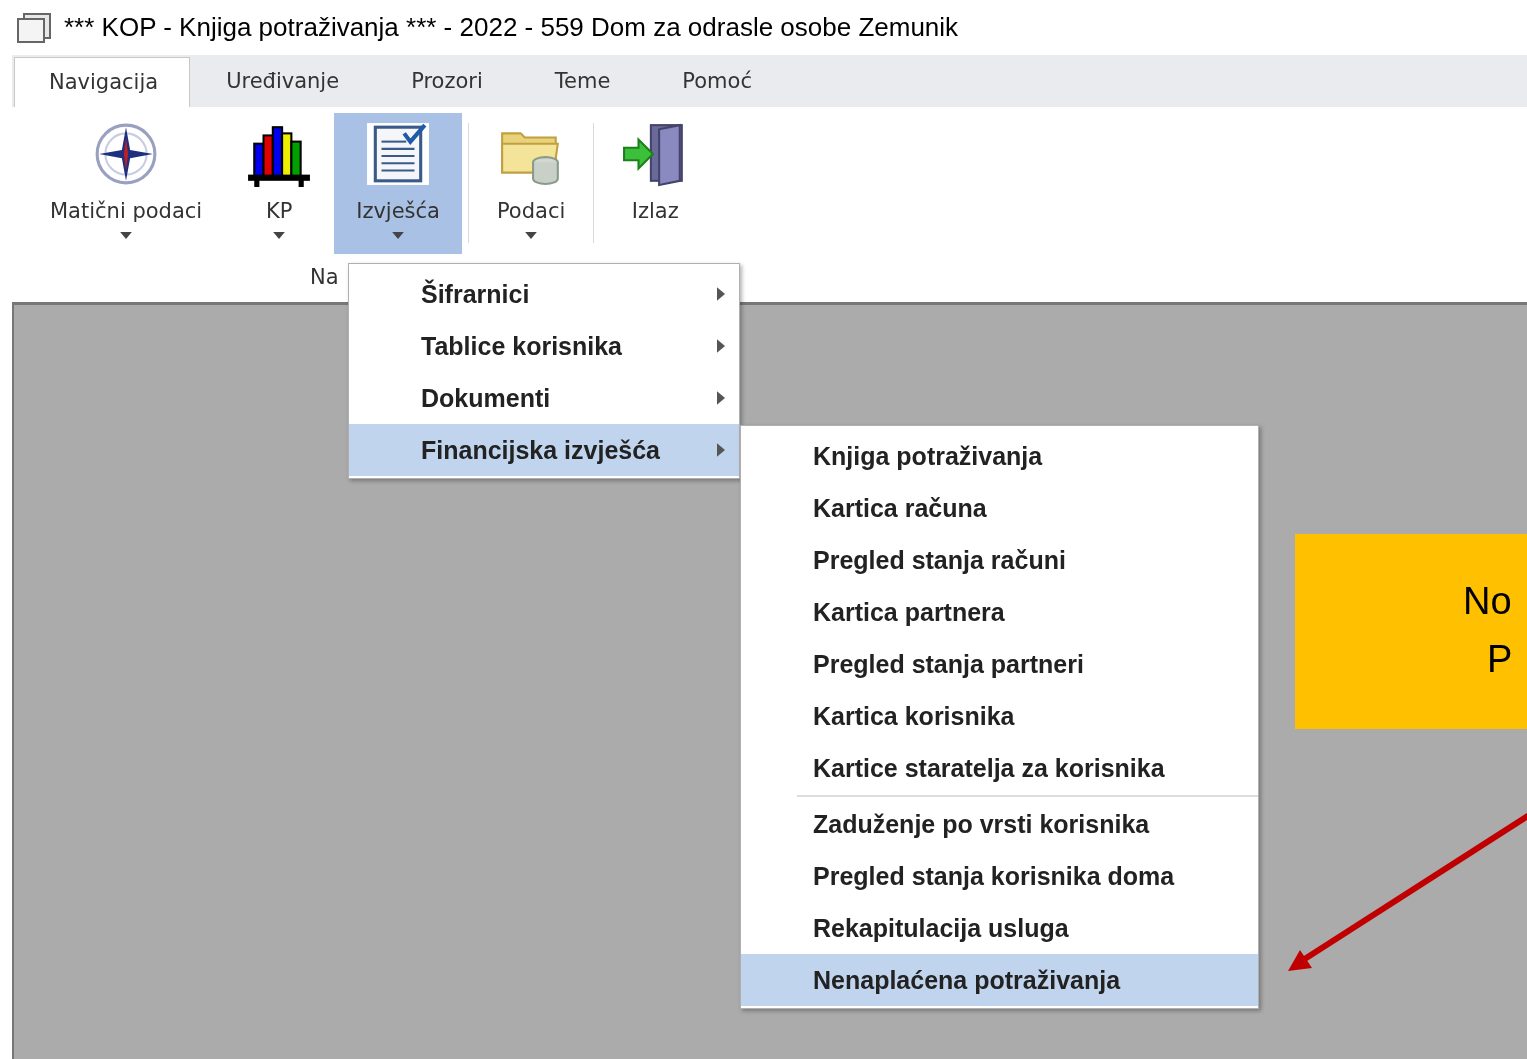 Image resolution: width=1527 pixels, height=1059 pixels. I want to click on menu-item: Šifrarnici, so click(544, 294).